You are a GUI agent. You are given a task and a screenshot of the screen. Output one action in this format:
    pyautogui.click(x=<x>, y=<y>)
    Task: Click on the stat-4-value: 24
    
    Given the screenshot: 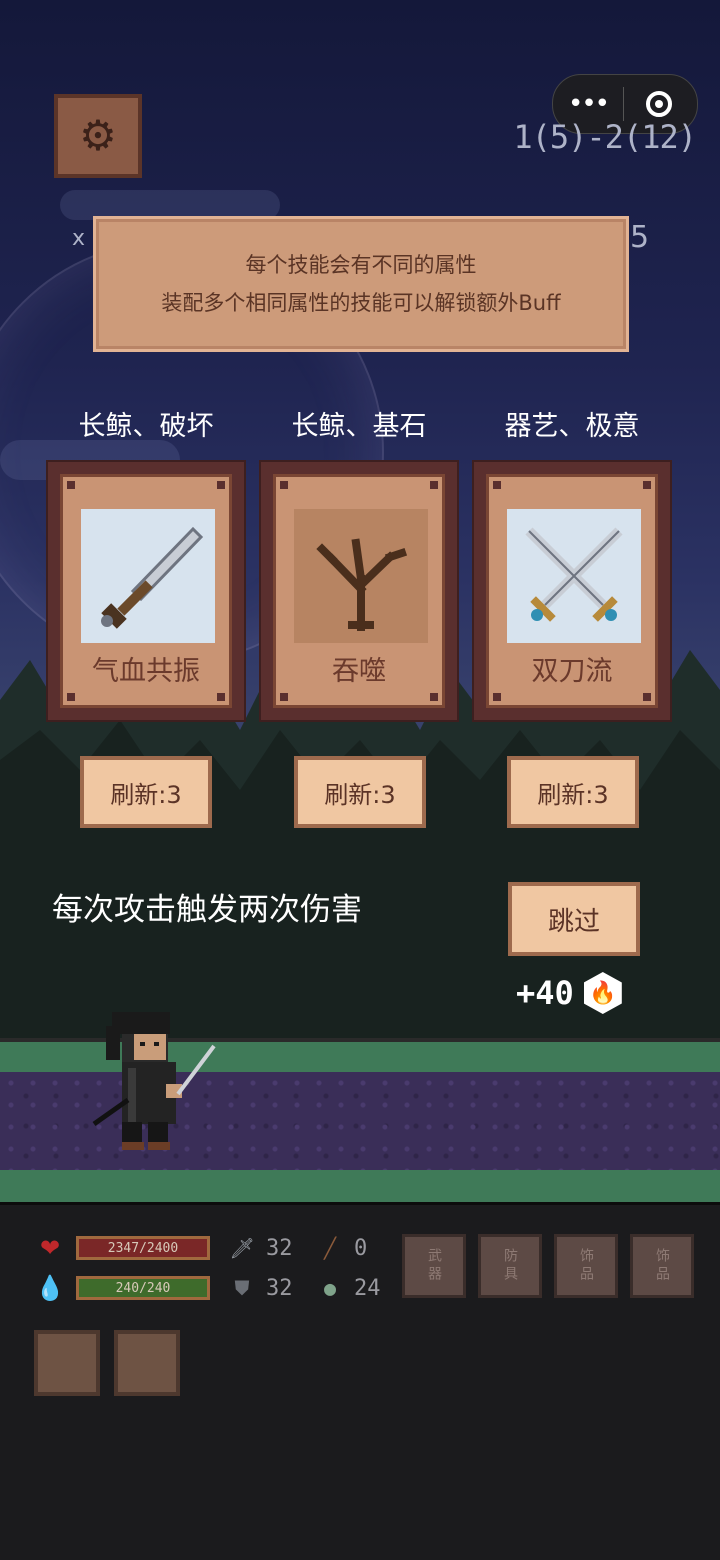 What is the action you would take?
    pyautogui.click(x=367, y=1288)
    